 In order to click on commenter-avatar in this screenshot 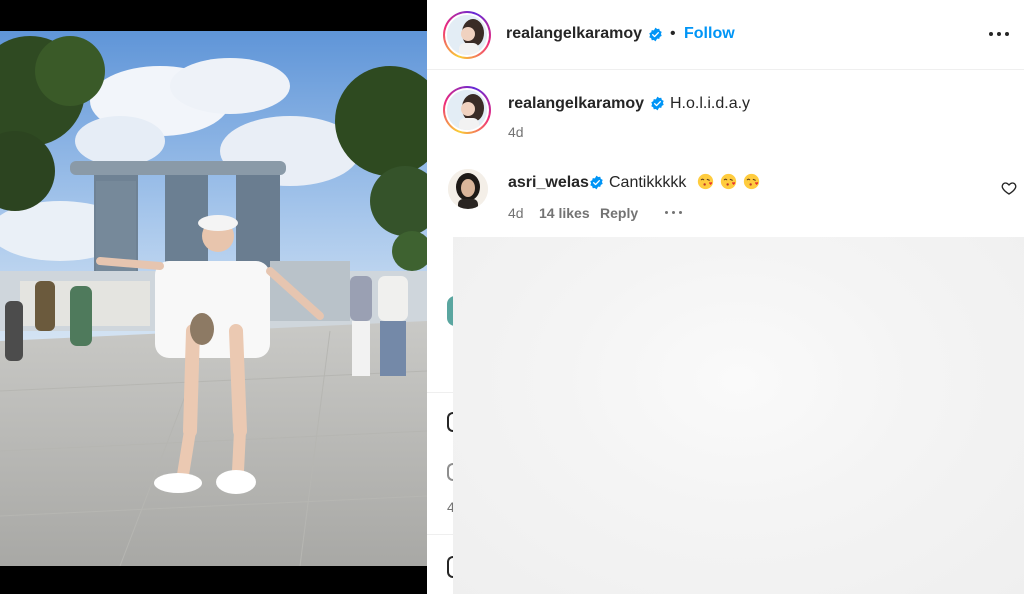, I will do `click(468, 189)`.